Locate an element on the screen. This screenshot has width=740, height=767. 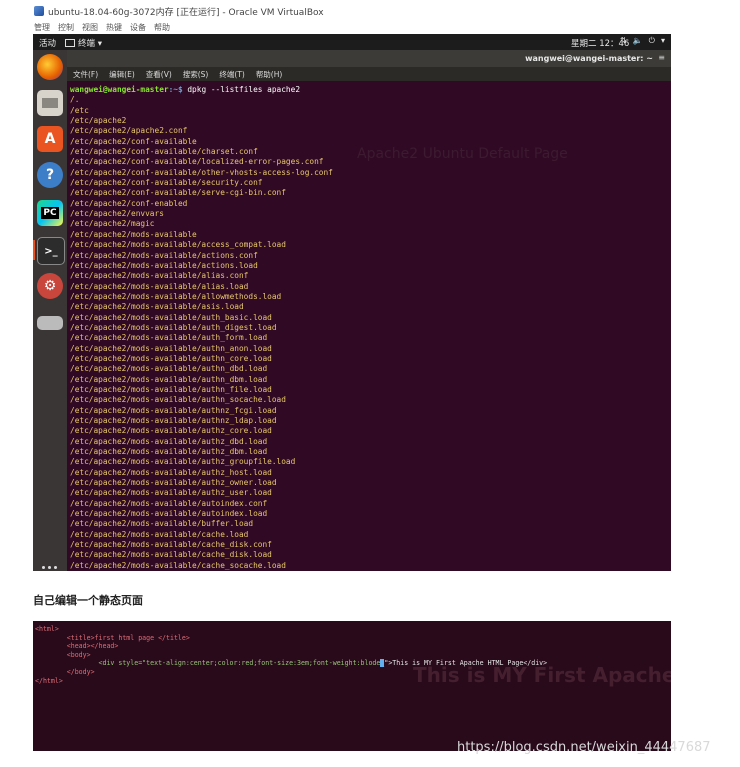
system-tray: ⇅ 🔈 ⏻ ▾ is located at coordinates (642, 41).